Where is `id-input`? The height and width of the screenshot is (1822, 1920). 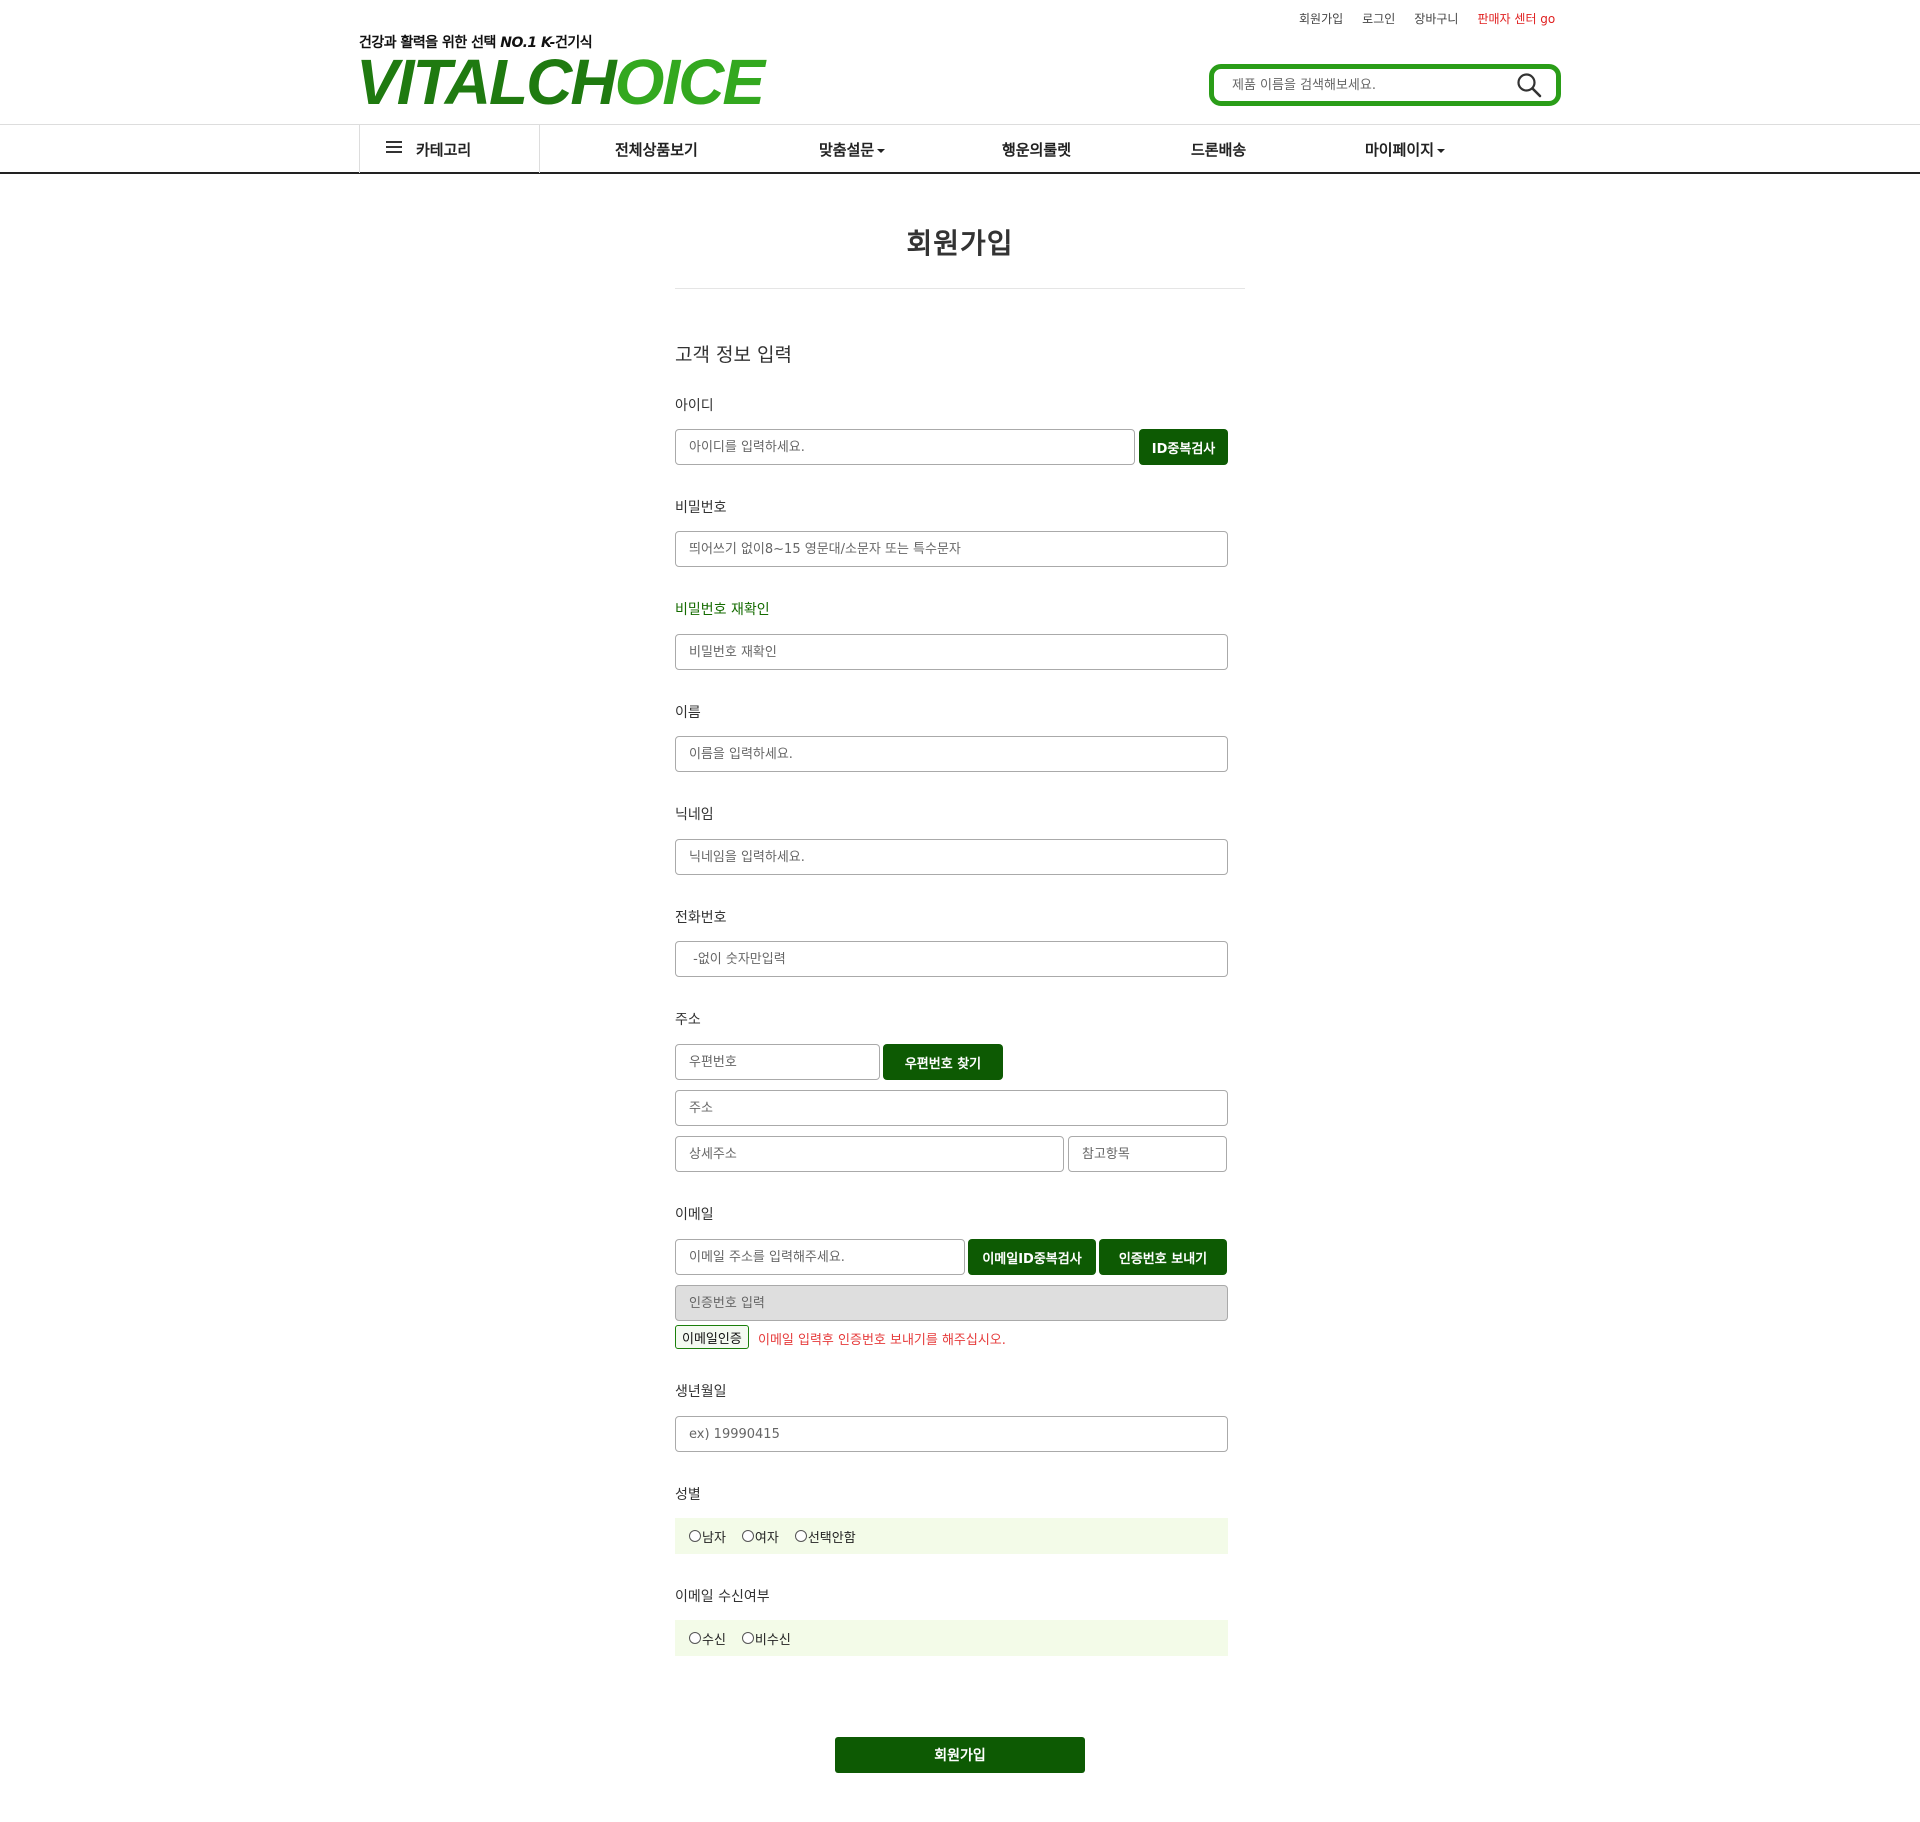
id-input is located at coordinates (905, 447).